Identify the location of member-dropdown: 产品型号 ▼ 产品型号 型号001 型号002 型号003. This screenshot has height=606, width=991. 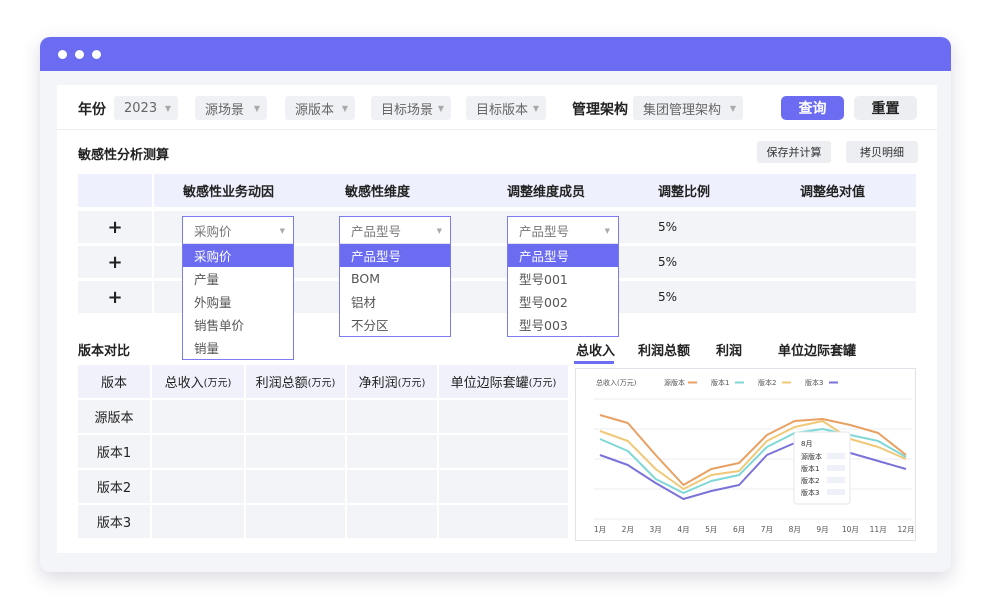
(563, 276).